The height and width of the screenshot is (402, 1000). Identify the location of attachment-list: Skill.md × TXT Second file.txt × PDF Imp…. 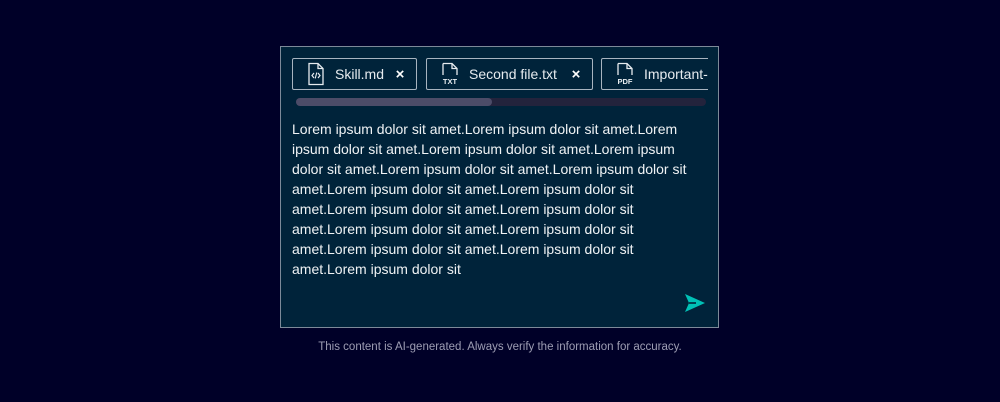
(500, 74).